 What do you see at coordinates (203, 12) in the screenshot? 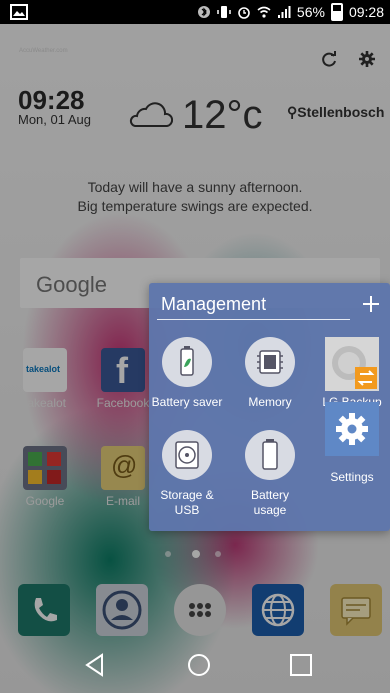
I see `bluetooth-icon` at bounding box center [203, 12].